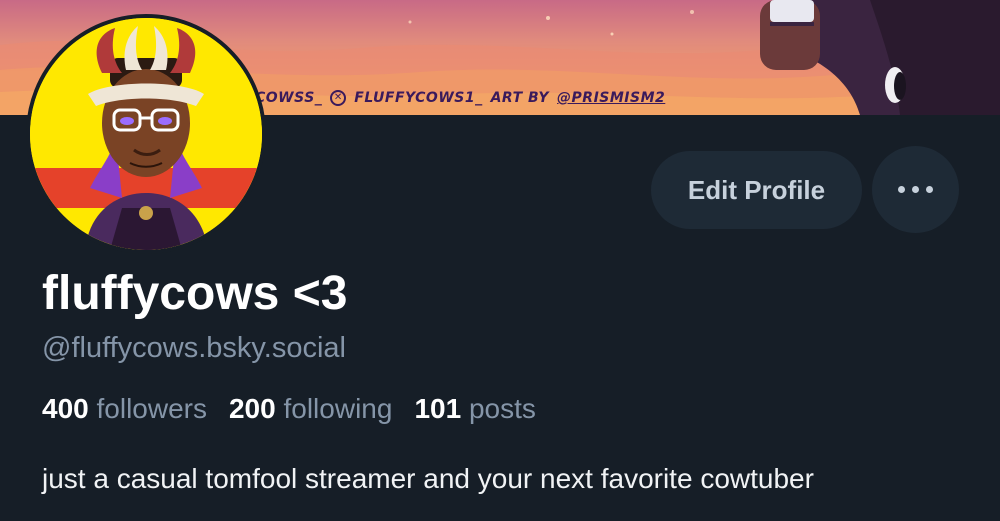 This screenshot has height=521, width=1000. What do you see at coordinates (194, 348) in the screenshot?
I see `profile-handle: @fluffycows.bsky.social` at bounding box center [194, 348].